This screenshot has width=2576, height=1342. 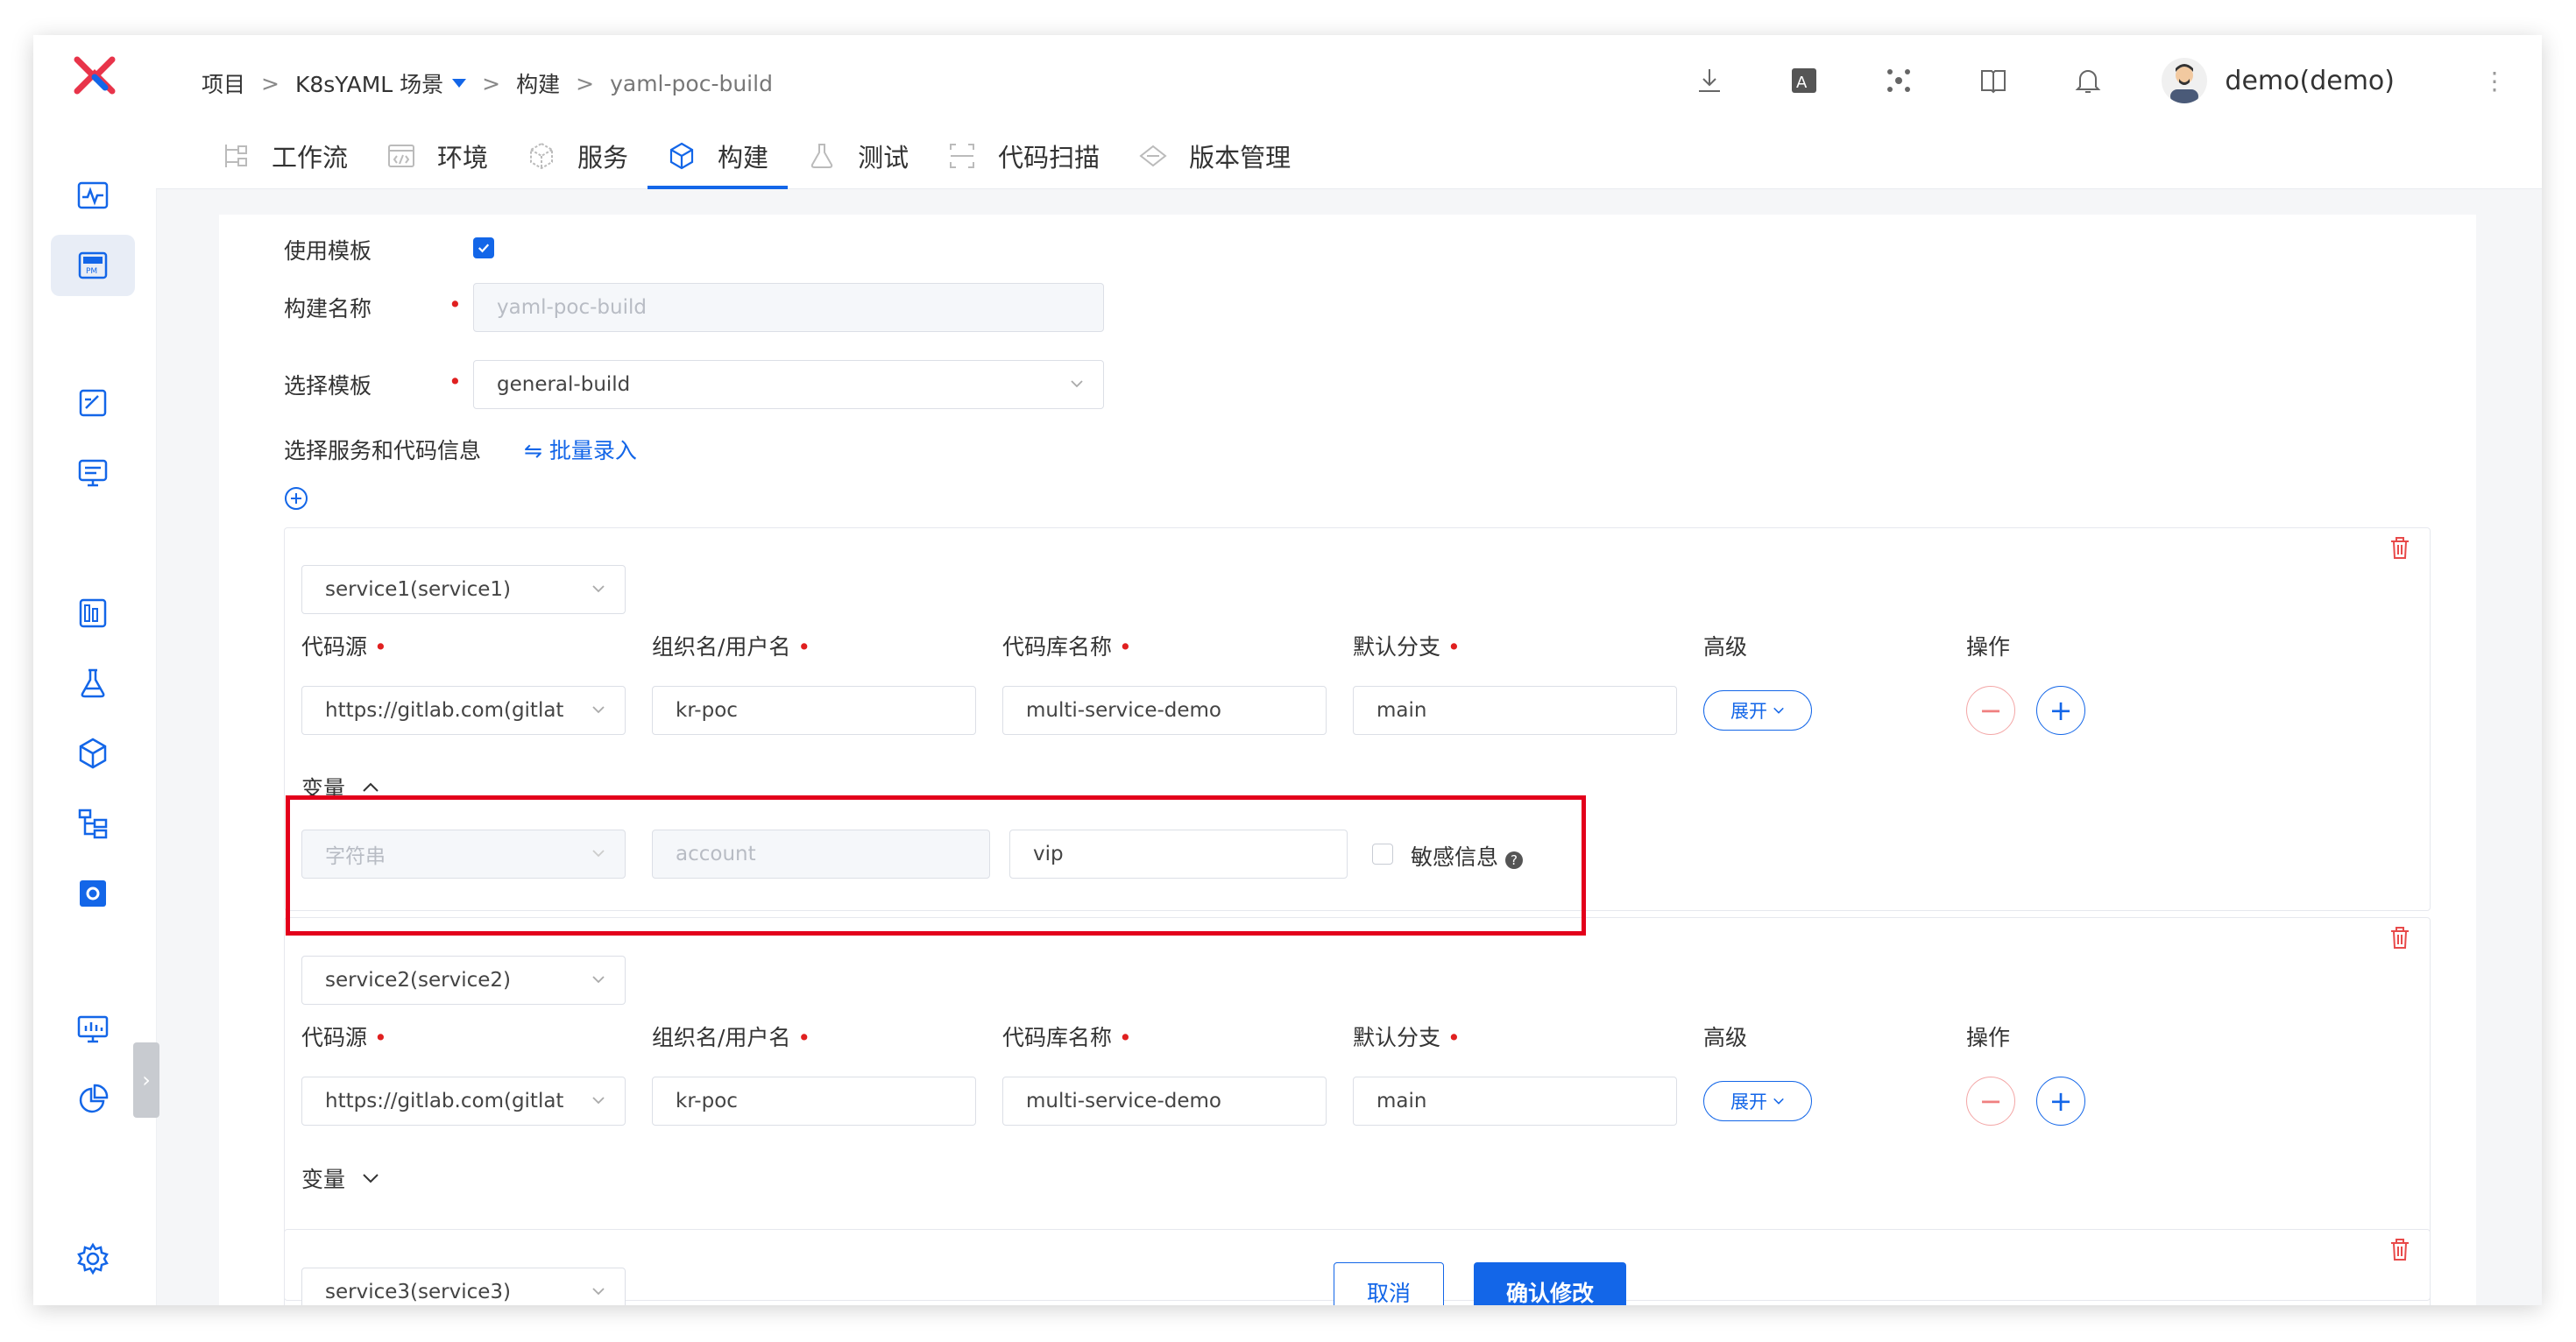 I want to click on zadig-logo-icon, so click(x=94, y=75).